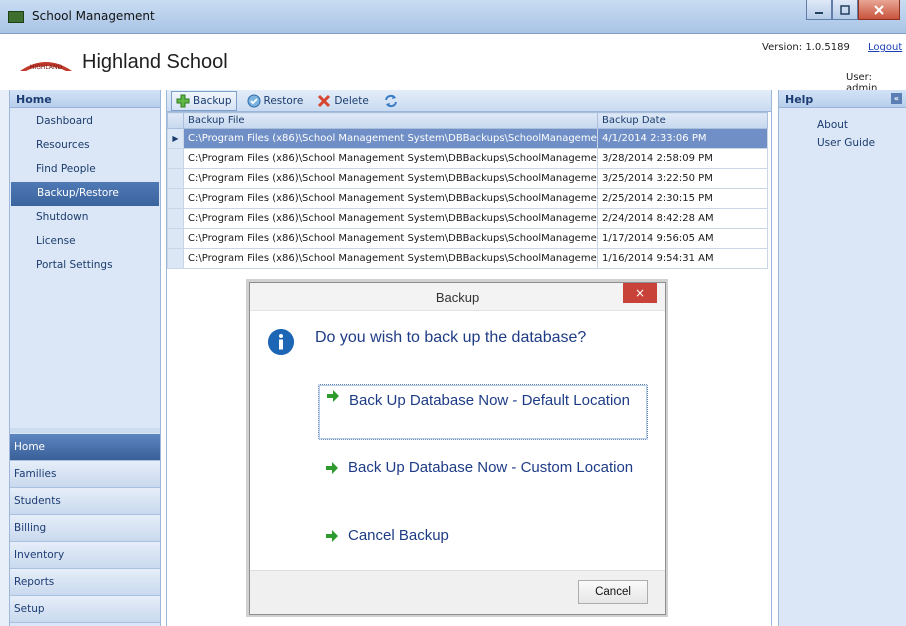  What do you see at coordinates (175, 120) in the screenshot?
I see `row-selector-header` at bounding box center [175, 120].